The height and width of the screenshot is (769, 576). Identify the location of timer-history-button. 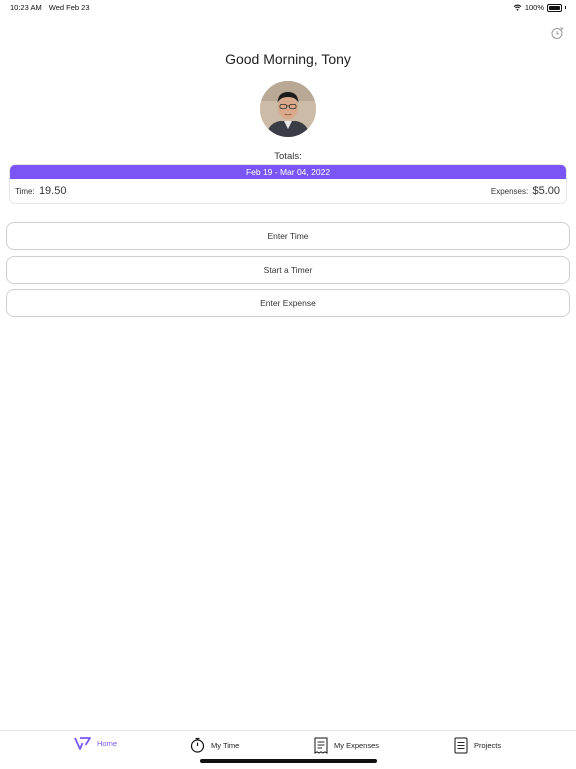
(557, 33).